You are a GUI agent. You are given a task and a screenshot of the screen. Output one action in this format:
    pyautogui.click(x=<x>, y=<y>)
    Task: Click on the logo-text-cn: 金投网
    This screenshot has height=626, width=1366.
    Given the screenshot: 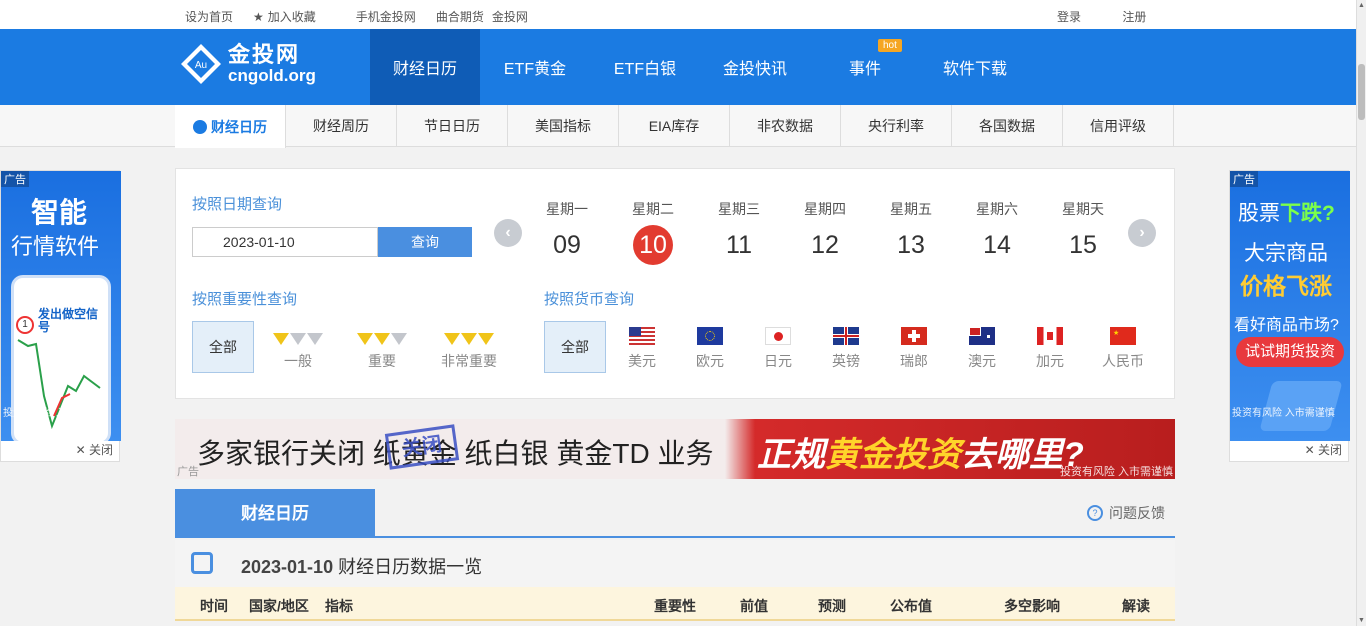 What is the action you would take?
    pyautogui.click(x=264, y=54)
    